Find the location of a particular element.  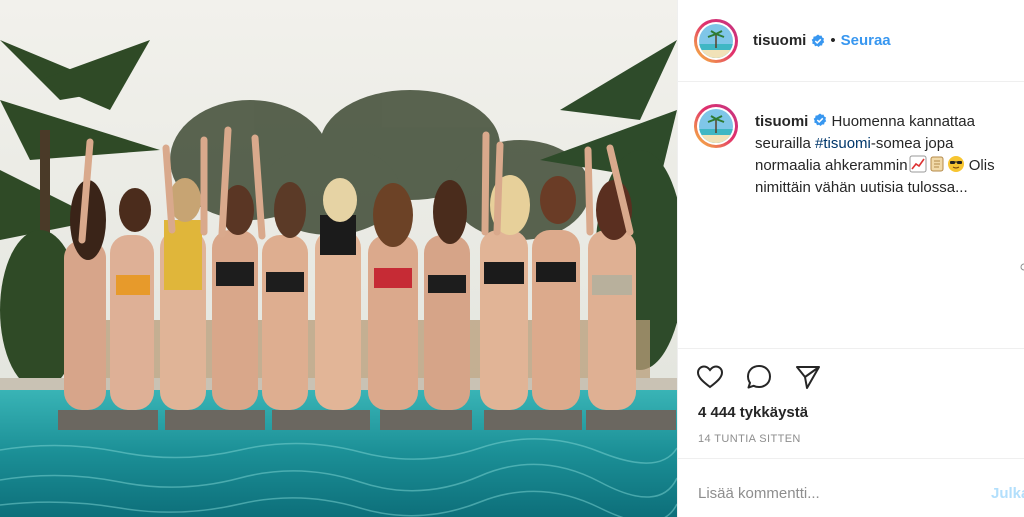

chart-emoji-icon is located at coordinates (918, 164).